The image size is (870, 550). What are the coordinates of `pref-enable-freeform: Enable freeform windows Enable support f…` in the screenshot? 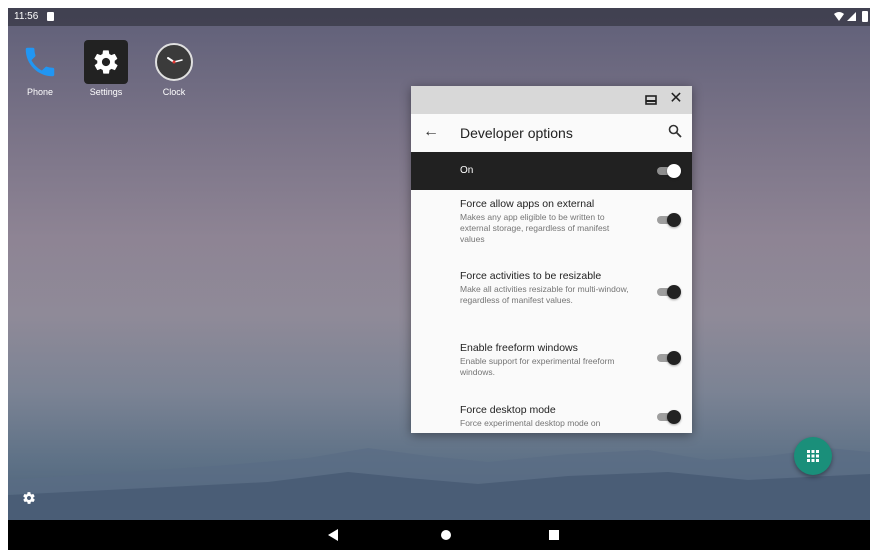 It's located at (551, 365).